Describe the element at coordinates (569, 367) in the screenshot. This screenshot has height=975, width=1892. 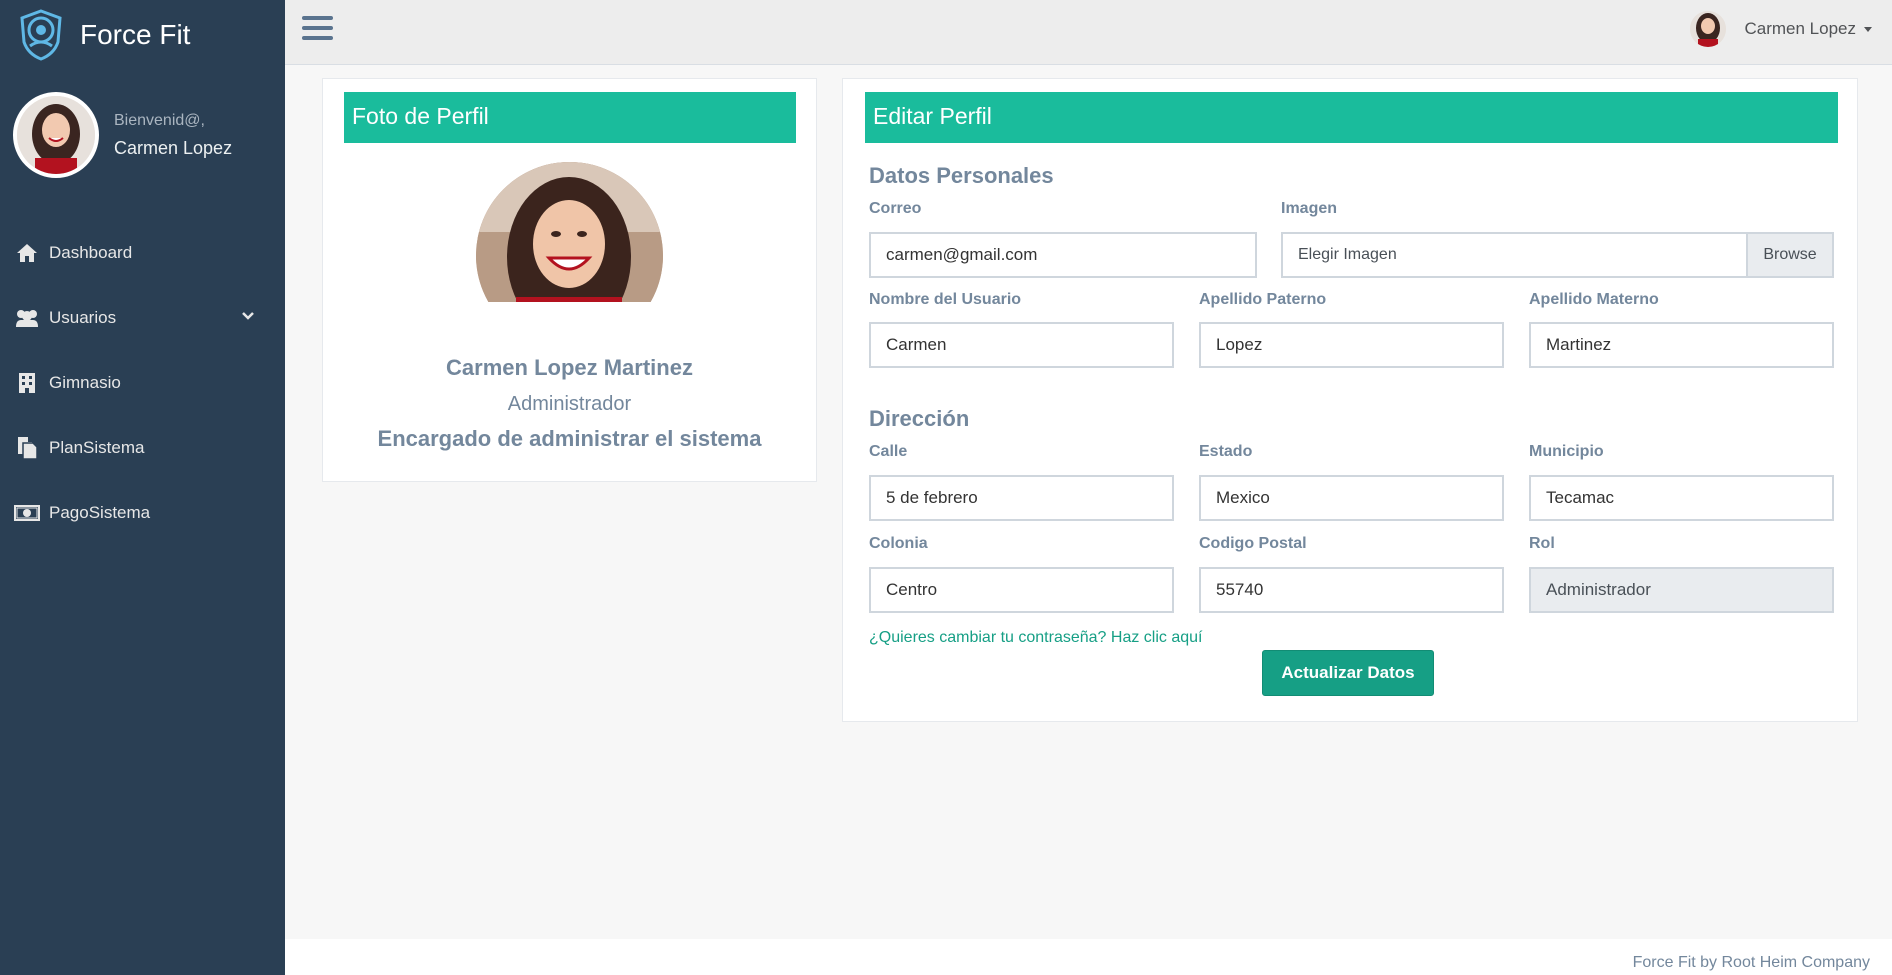
I see `profile-full-name: Carmen Lopez Martinez` at that location.